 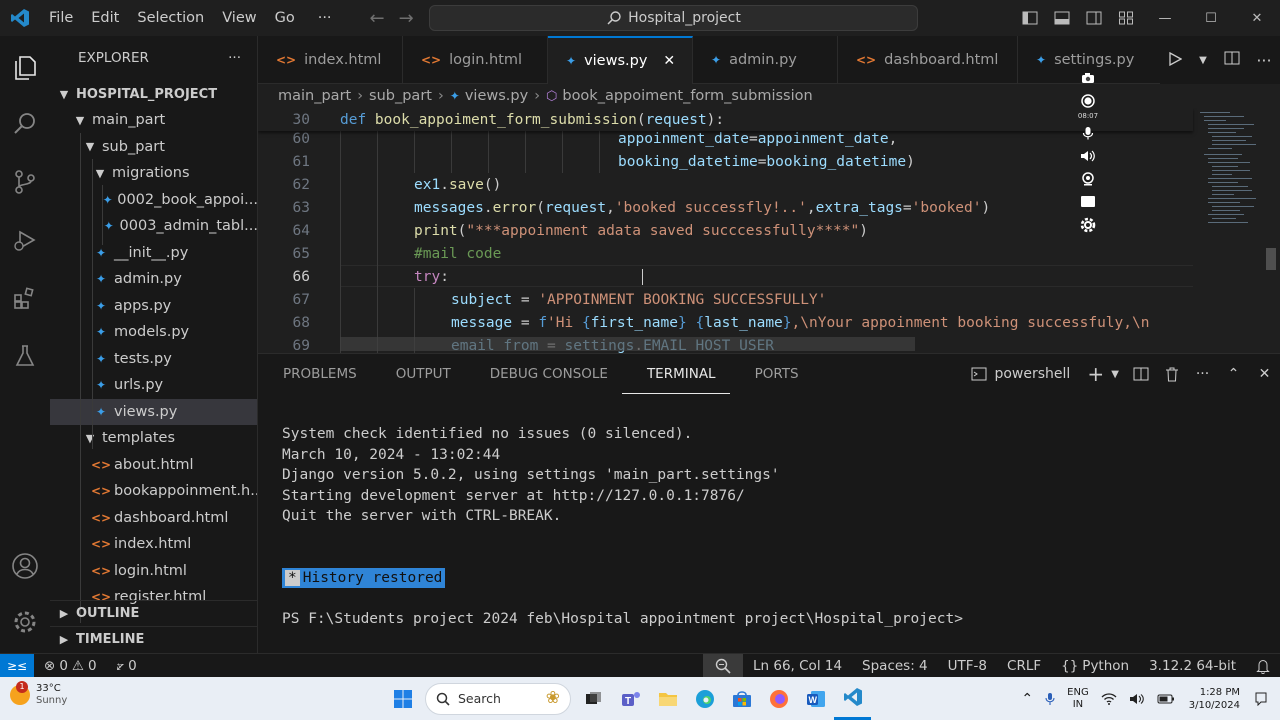 What do you see at coordinates (1030, 18) in the screenshot?
I see `toggle-sidebar-icon` at bounding box center [1030, 18].